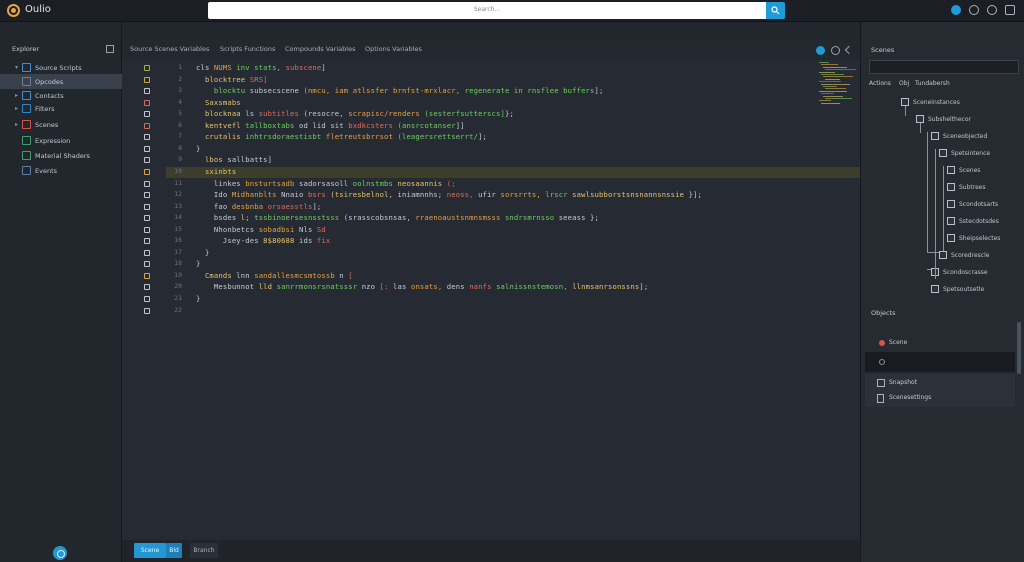  I want to click on code-token: subsecscene, so click(276, 91).